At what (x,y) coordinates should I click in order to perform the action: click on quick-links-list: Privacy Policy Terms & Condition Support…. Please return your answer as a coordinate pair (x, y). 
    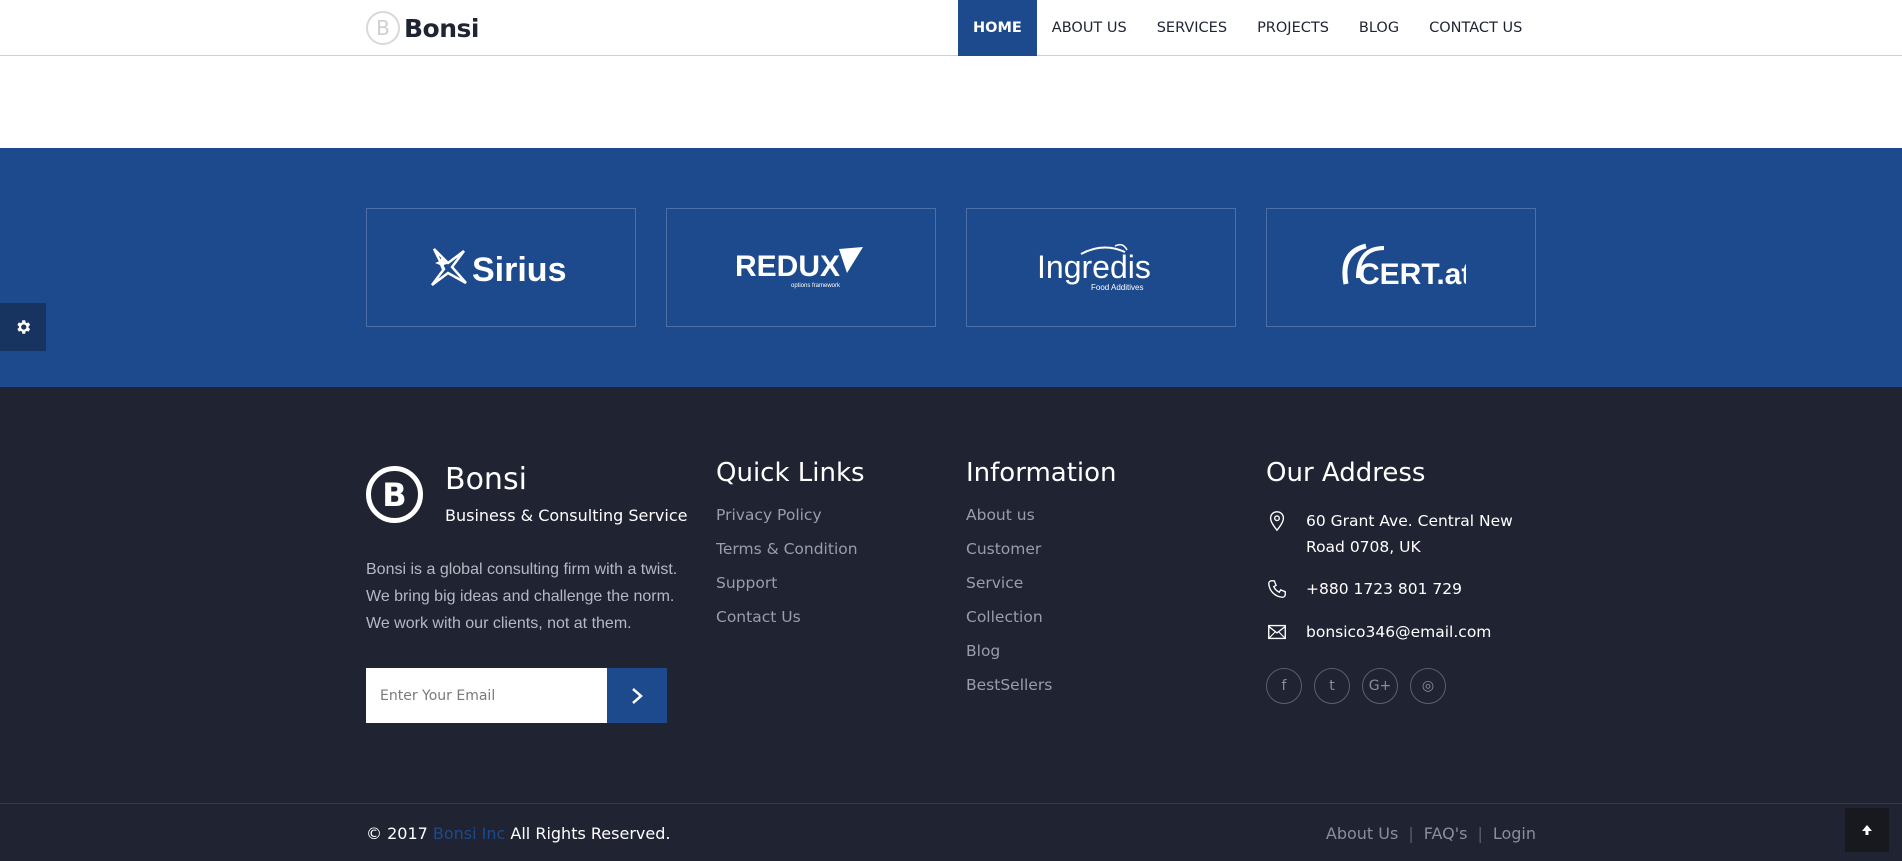
    Looking at the image, I should click on (787, 574).